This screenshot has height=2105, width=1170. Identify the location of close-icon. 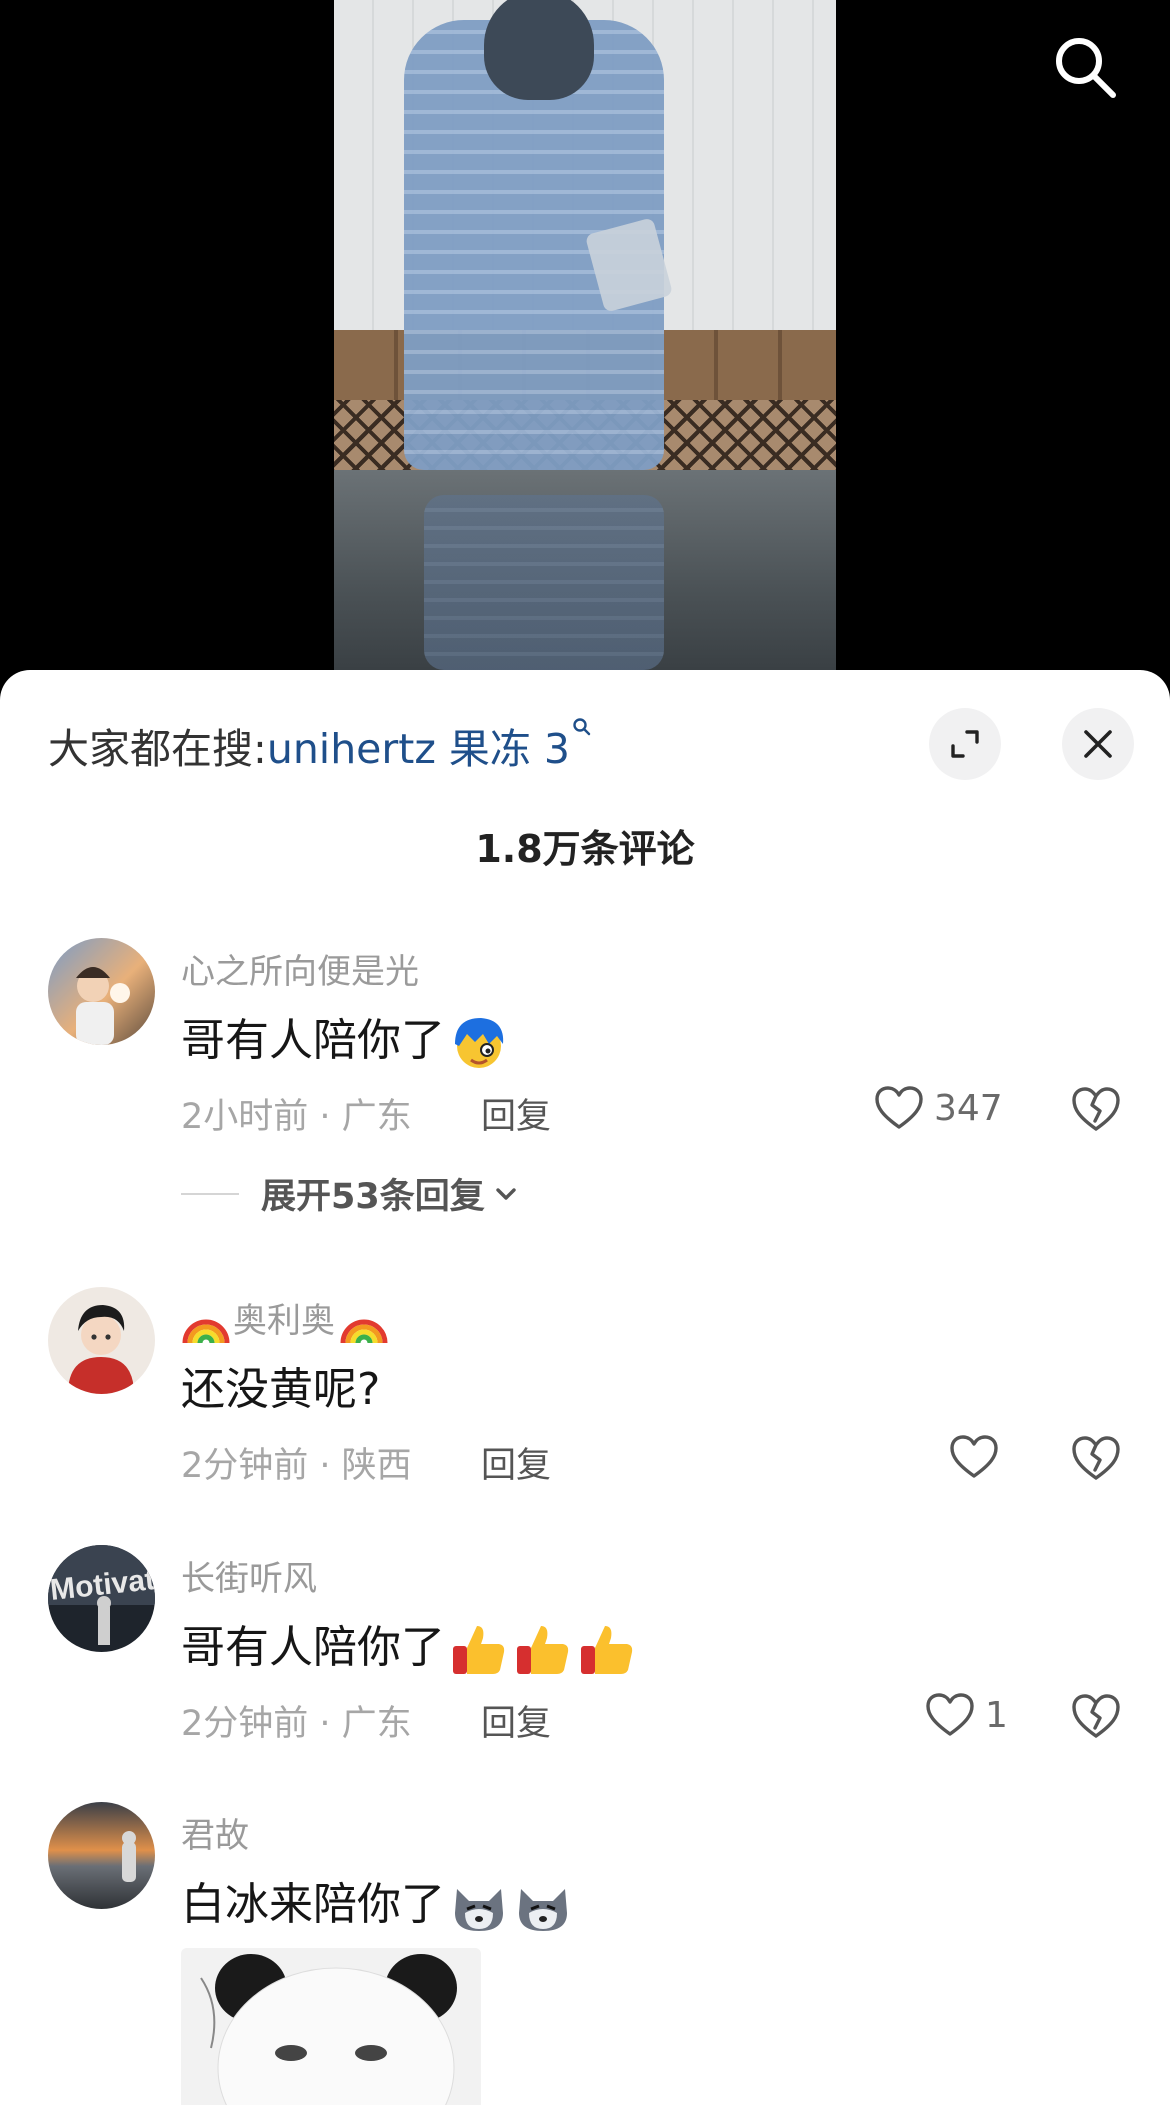
(1098, 744).